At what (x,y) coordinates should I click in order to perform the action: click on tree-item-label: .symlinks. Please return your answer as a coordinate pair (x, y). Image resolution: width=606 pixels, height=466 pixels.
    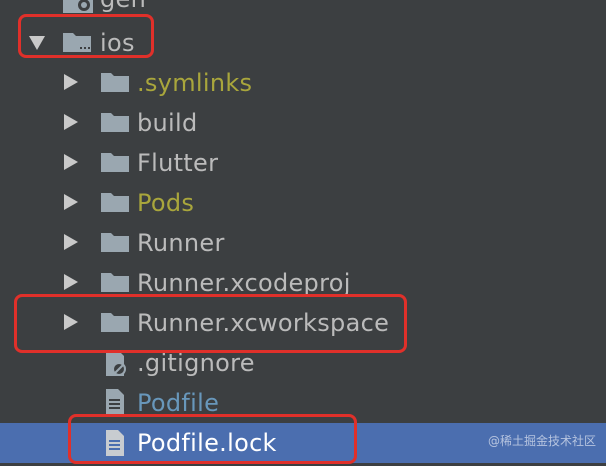
    Looking at the image, I should click on (195, 83).